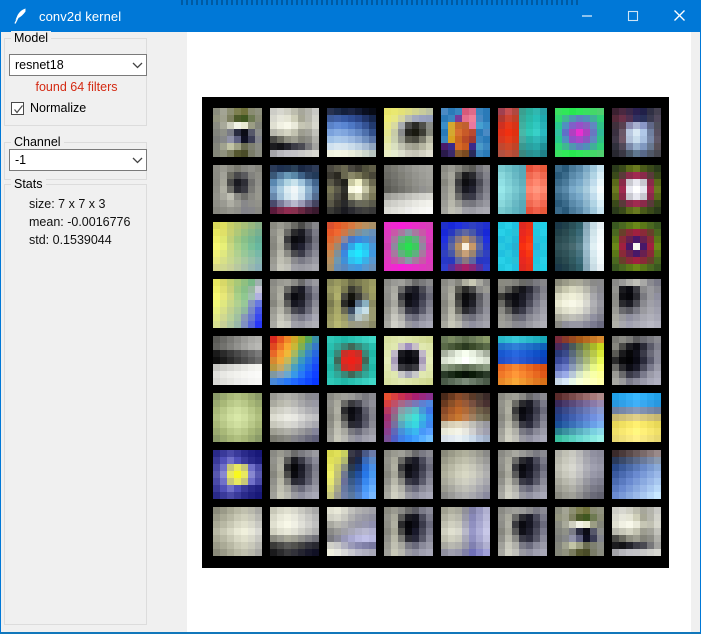 Image resolution: width=701 pixels, height=634 pixels. What do you see at coordinates (350, 16) in the screenshot?
I see `title-bar: conv2d kernel` at bounding box center [350, 16].